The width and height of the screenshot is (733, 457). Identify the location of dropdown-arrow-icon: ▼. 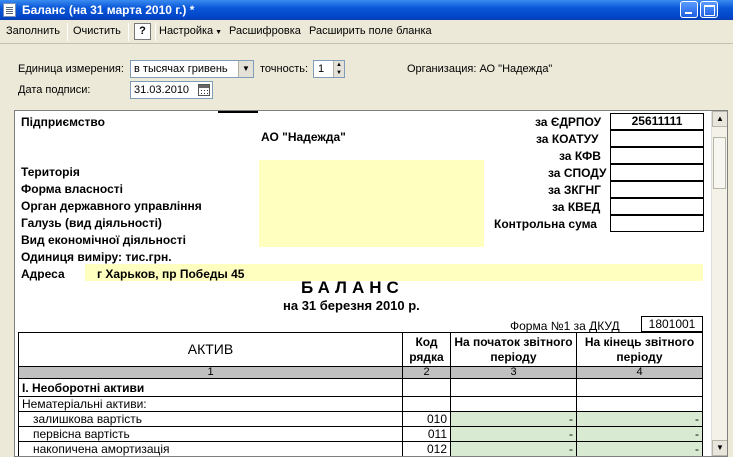
(219, 32).